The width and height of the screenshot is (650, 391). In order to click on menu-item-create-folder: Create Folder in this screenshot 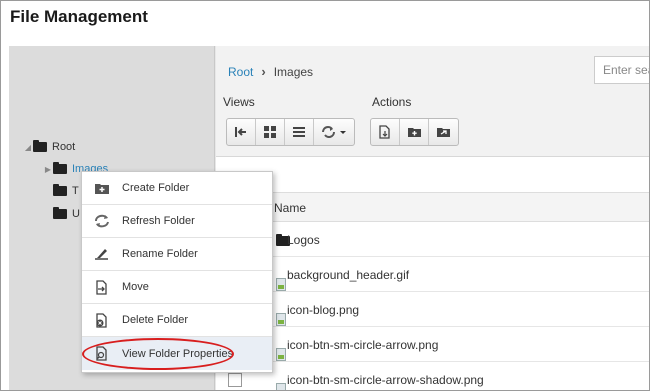, I will do `click(177, 188)`.